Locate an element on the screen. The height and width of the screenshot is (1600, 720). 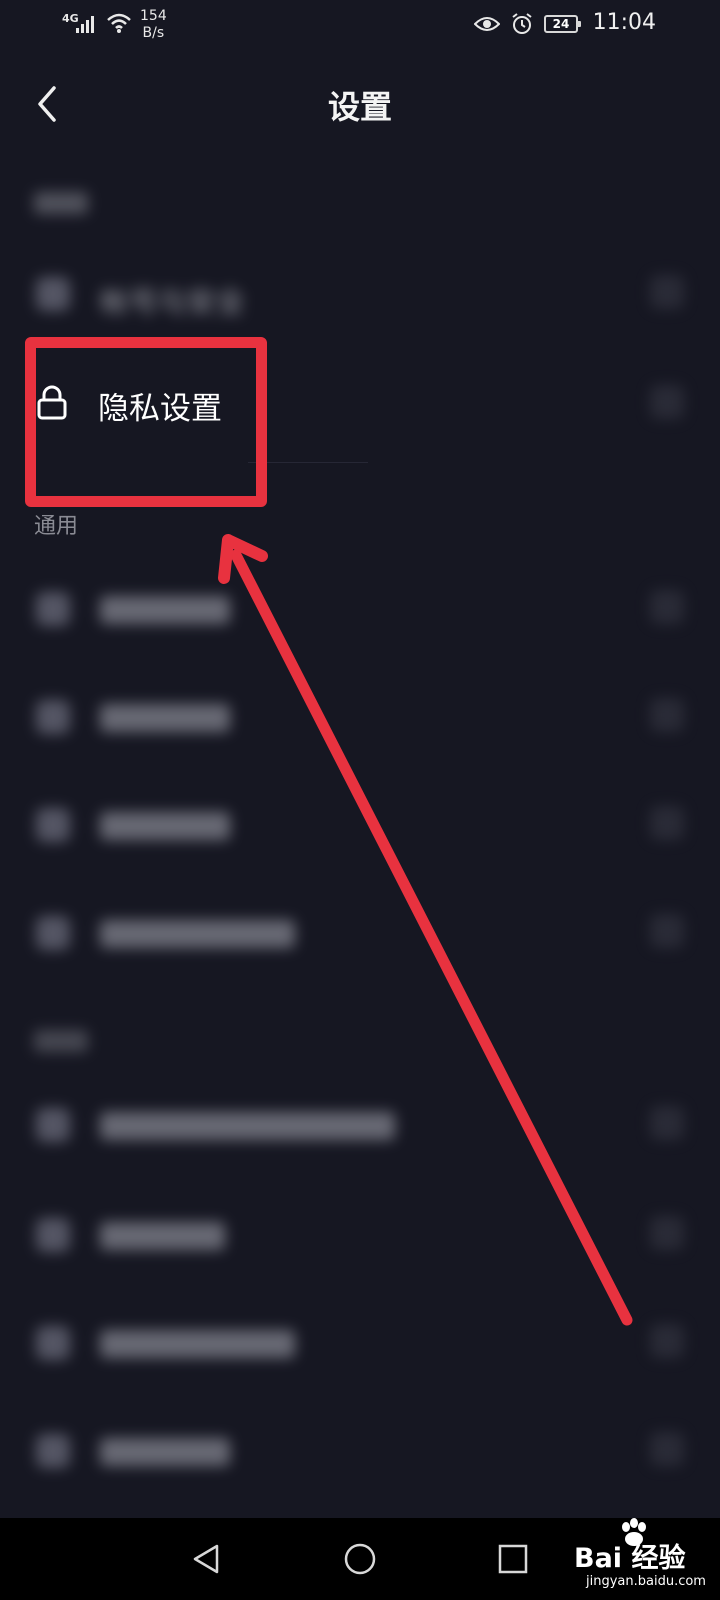
nav-recents-icon is located at coordinates (513, 1559).